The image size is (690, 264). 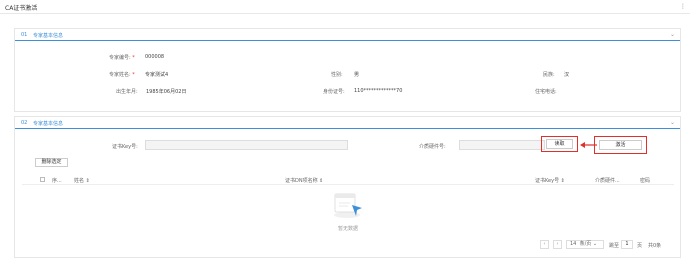 What do you see at coordinates (567, 75) in the screenshot?
I see `ethnicity-value: 汉` at bounding box center [567, 75].